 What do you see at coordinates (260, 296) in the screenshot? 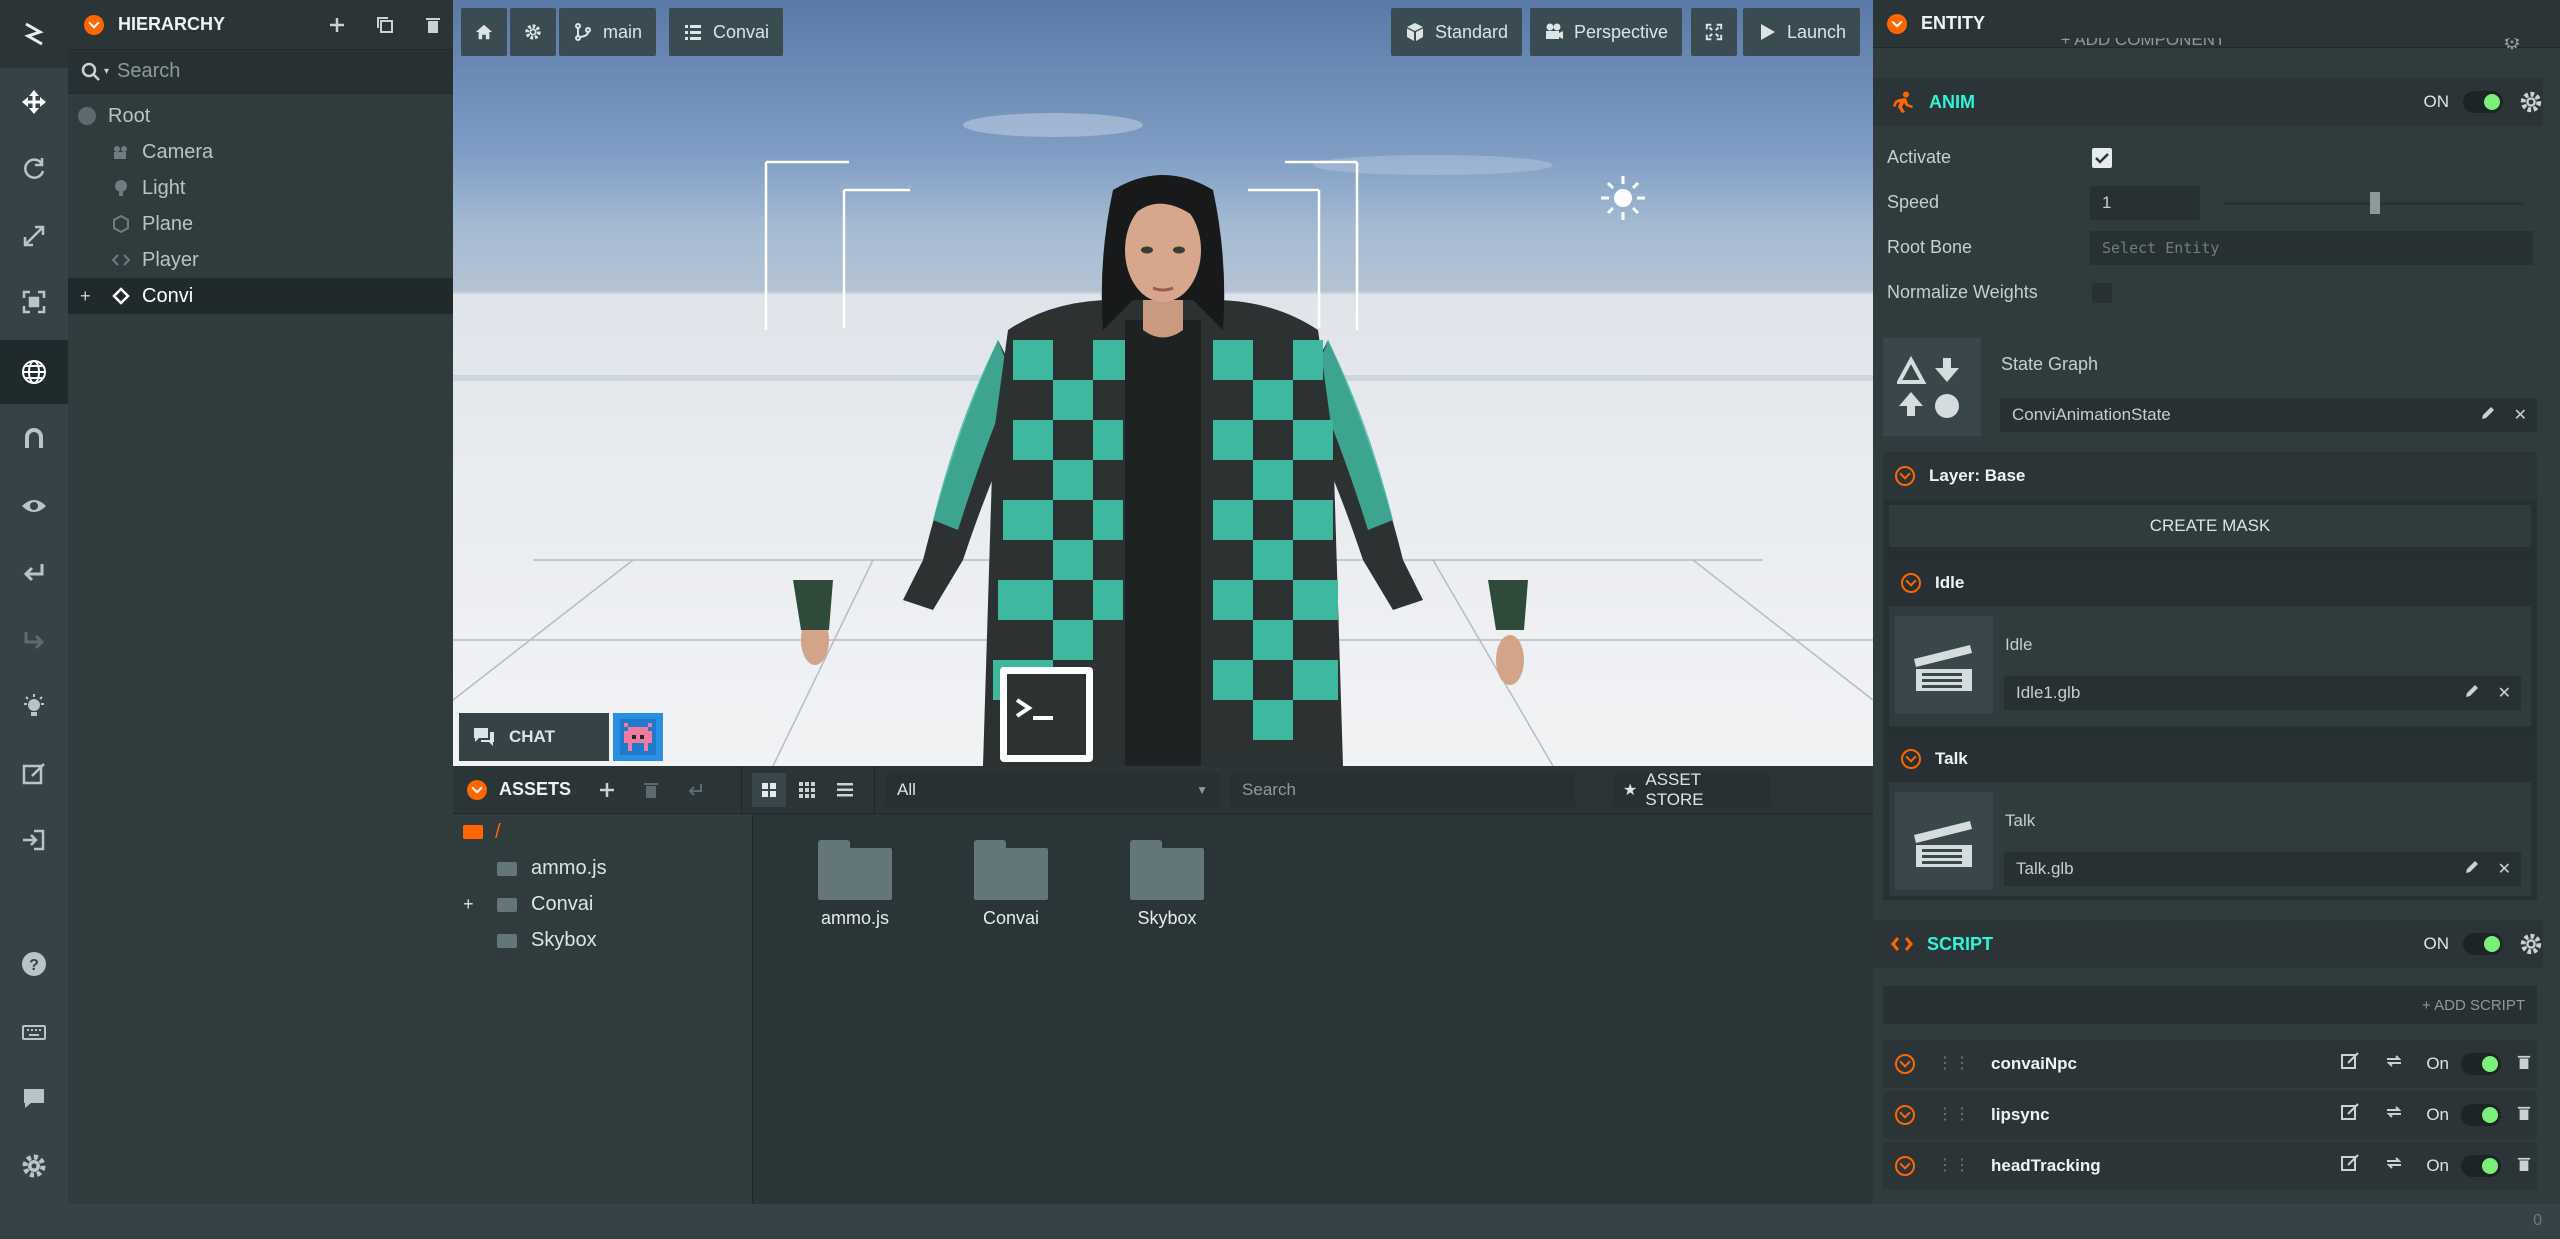
I see `tree-item-convi: + Convi` at bounding box center [260, 296].